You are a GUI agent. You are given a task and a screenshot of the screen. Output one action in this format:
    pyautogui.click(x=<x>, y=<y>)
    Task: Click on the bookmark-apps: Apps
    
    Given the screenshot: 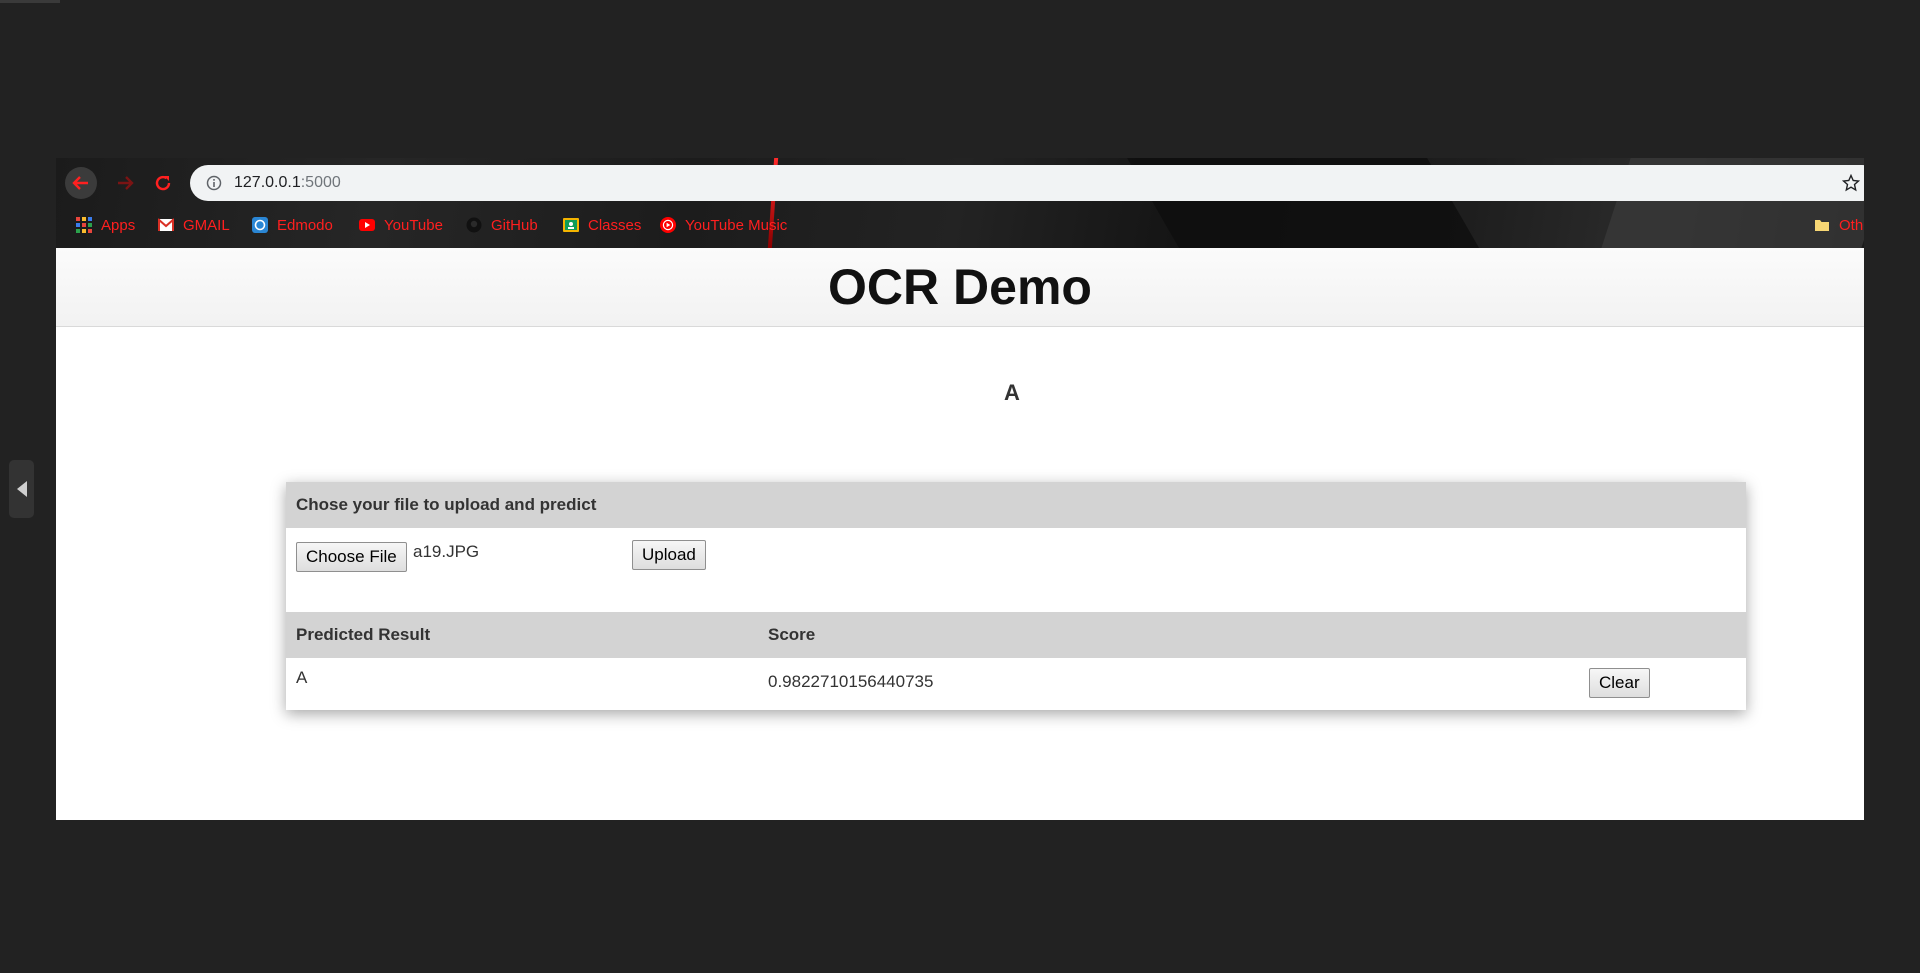 What is the action you would take?
    pyautogui.click(x=105, y=225)
    